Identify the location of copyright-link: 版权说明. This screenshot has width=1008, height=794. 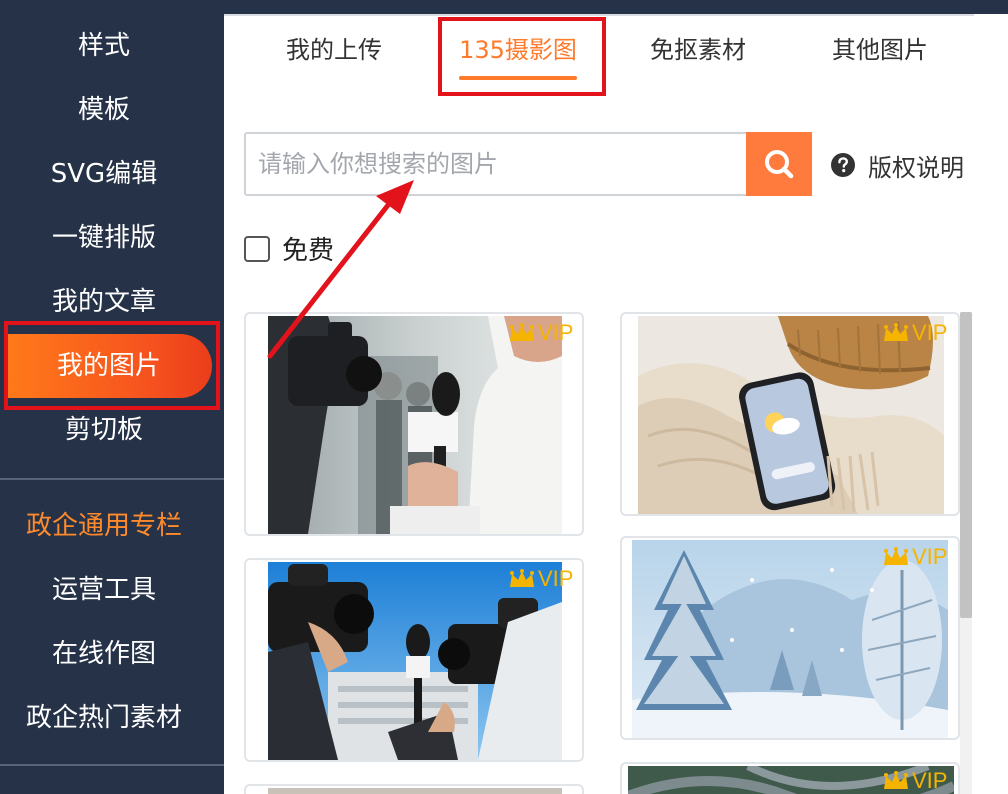
(897, 165).